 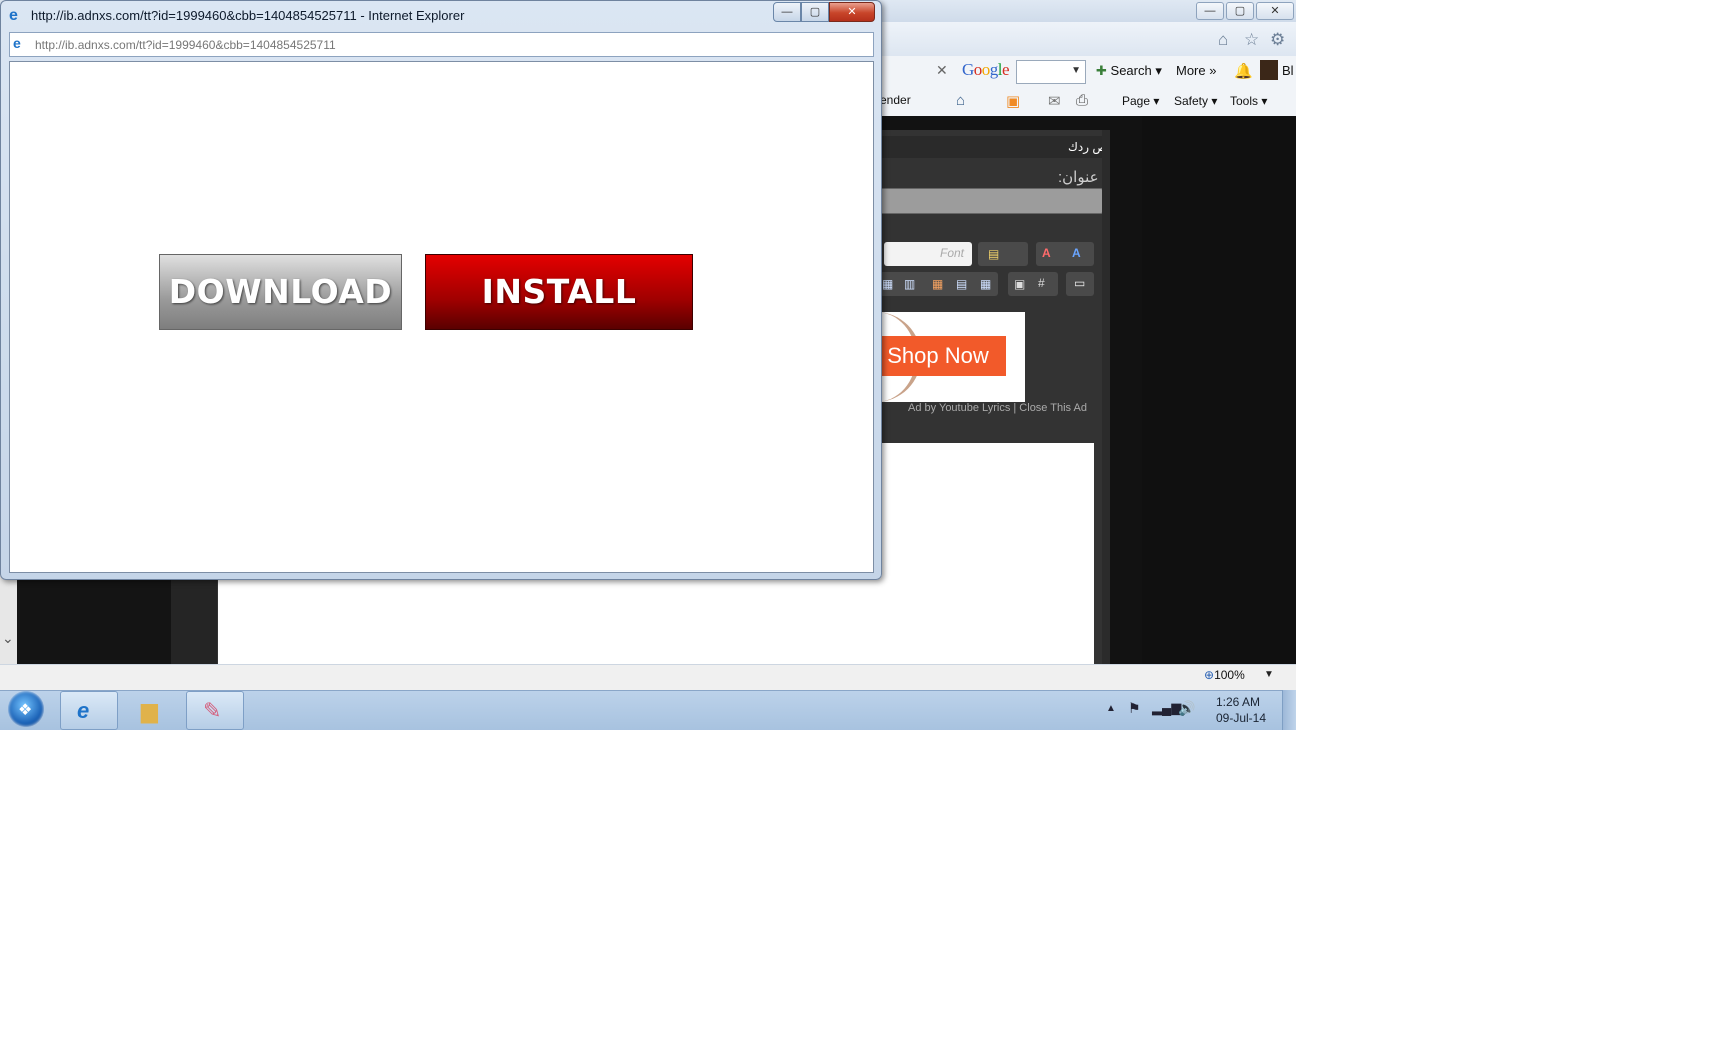 What do you see at coordinates (937, 284) in the screenshot?
I see `insert-row-icon: ▦` at bounding box center [937, 284].